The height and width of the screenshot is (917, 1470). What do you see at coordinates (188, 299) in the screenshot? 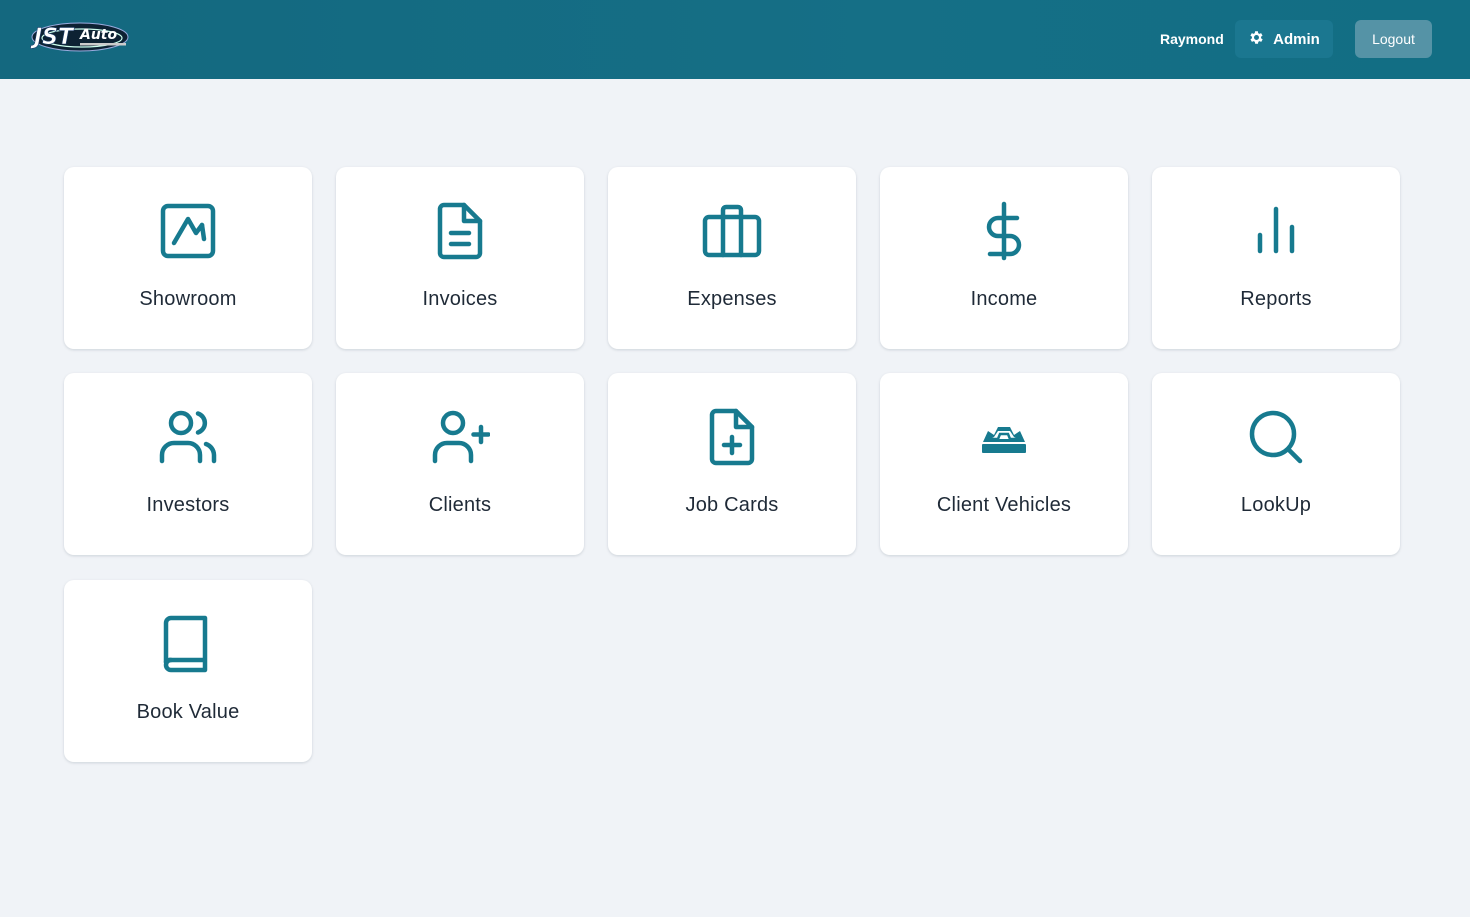
I see `tile-label: Showroom` at bounding box center [188, 299].